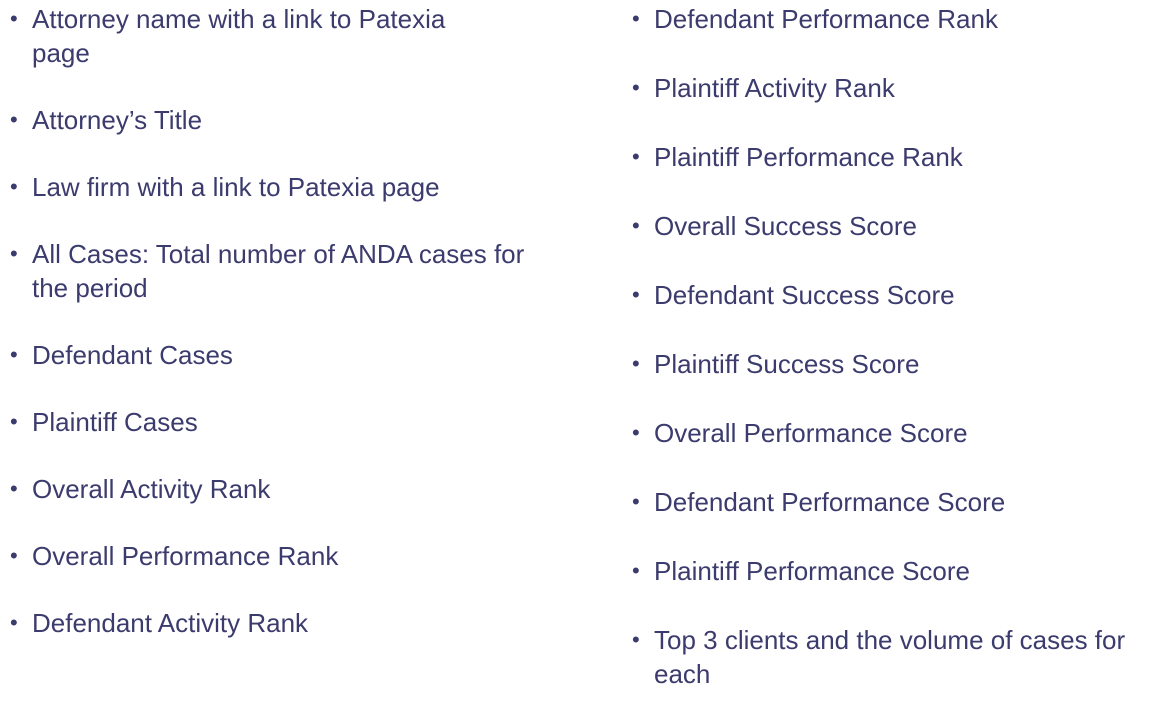 This screenshot has width=1150, height=726. Describe the element at coordinates (774, 88) in the screenshot. I see `list-item-text: Plaintiff Activity Rank` at that location.